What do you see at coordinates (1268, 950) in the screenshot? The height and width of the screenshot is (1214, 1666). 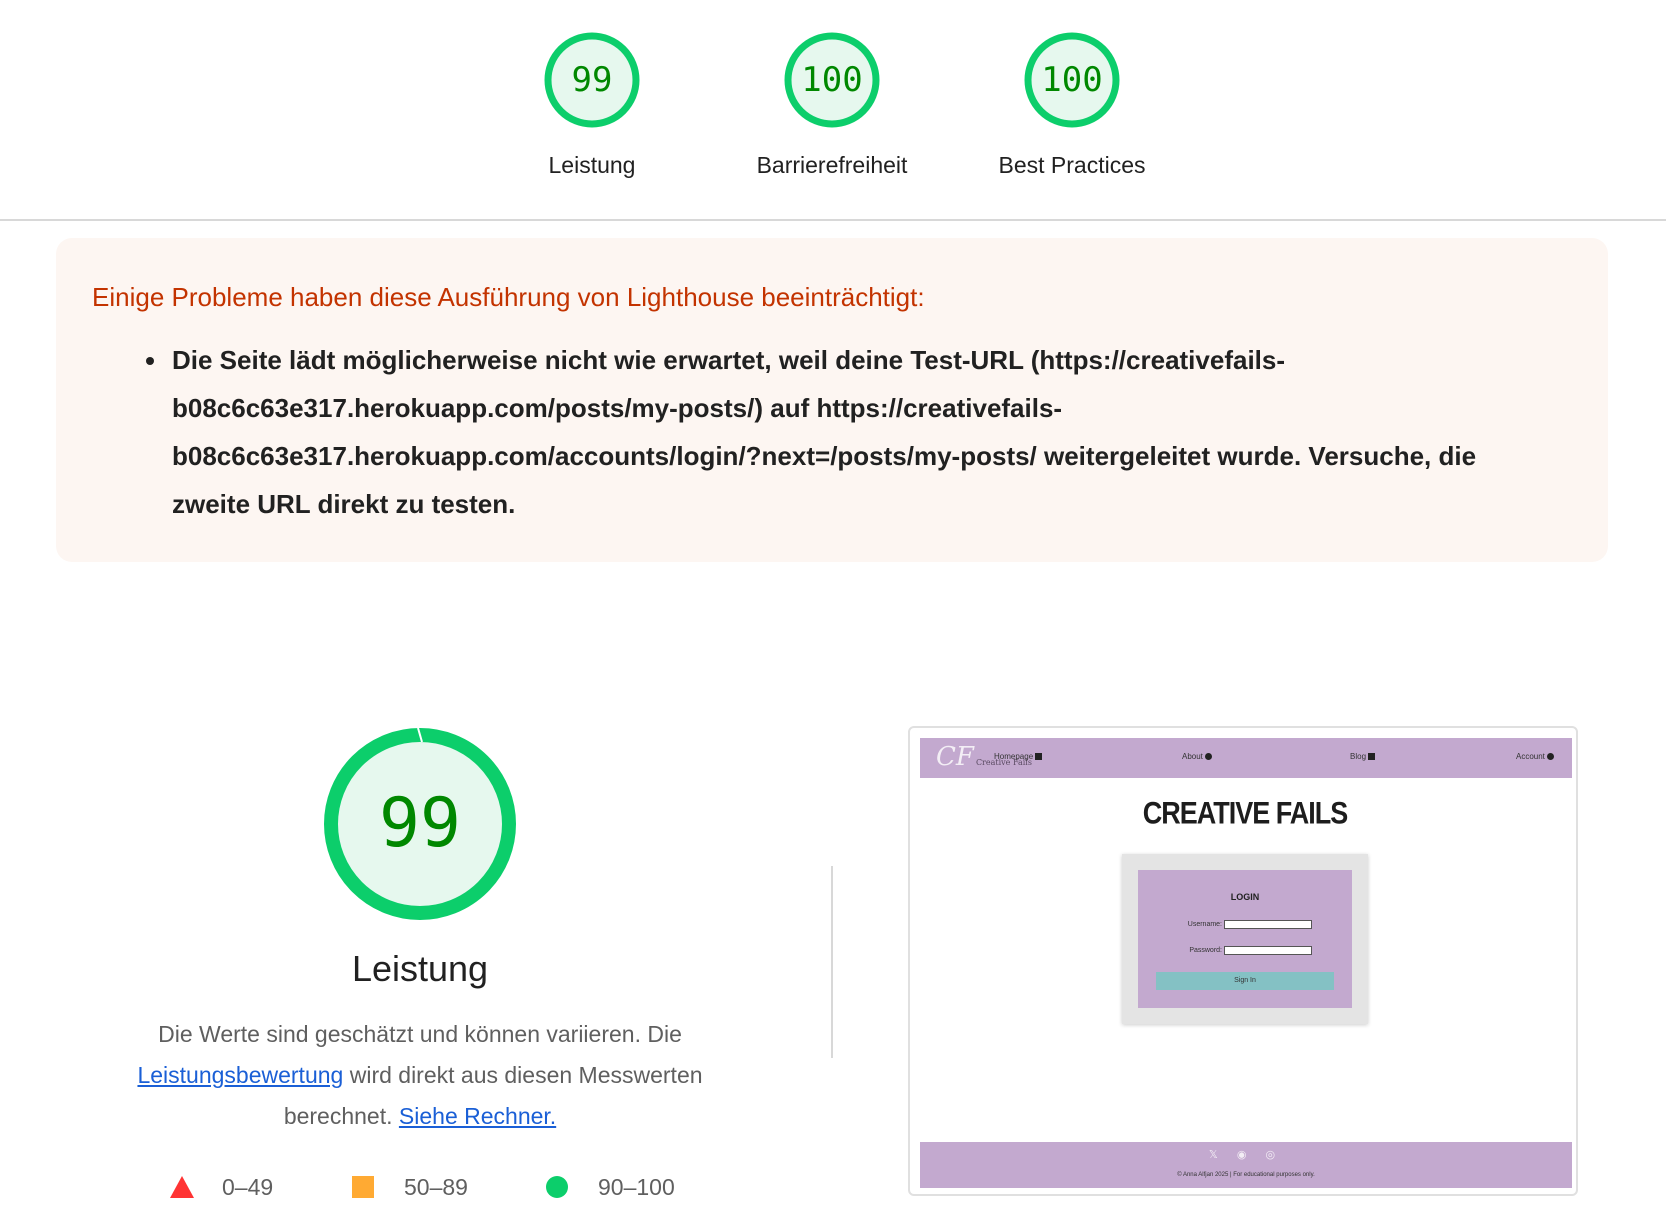 I see `thumb-password-field` at bounding box center [1268, 950].